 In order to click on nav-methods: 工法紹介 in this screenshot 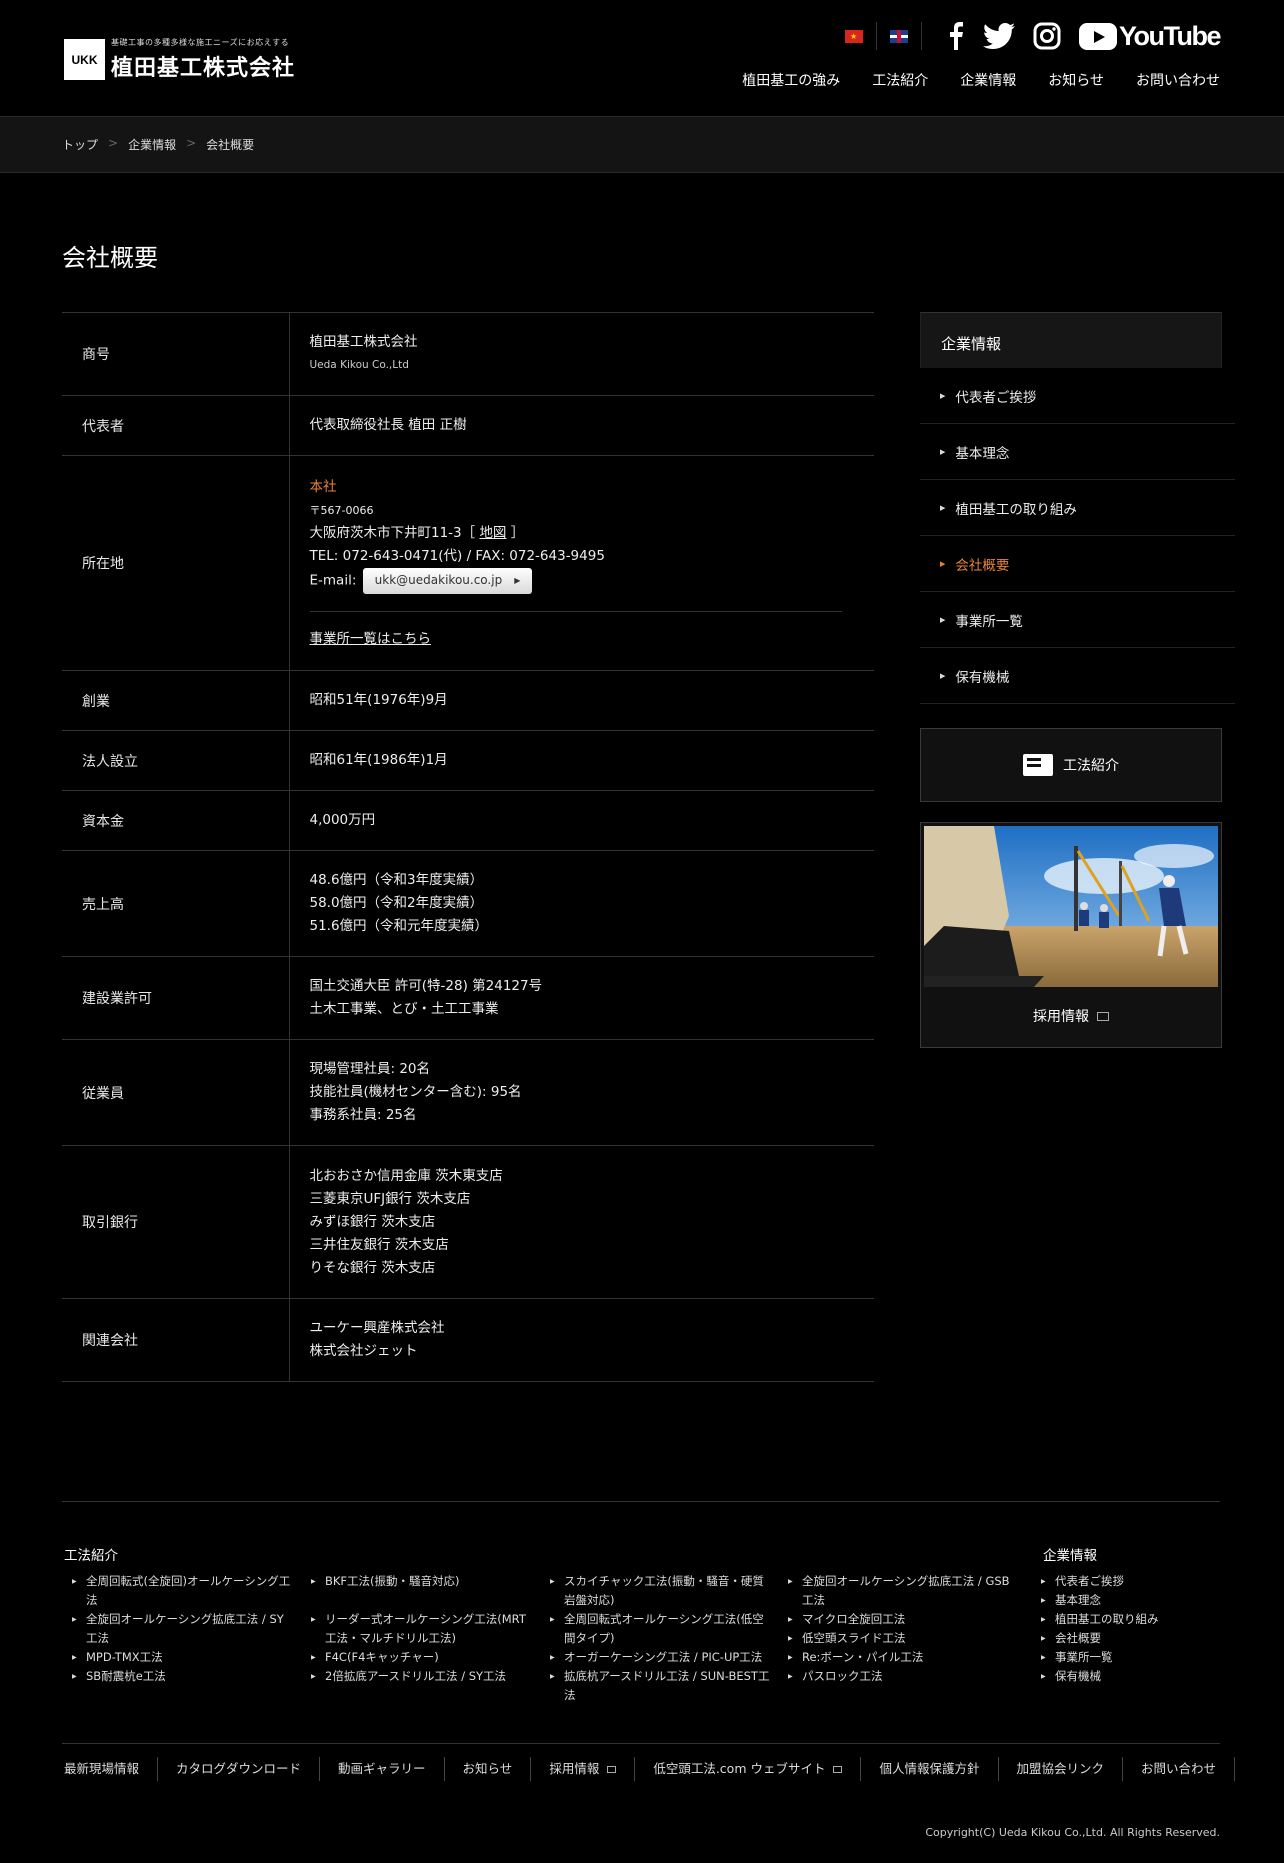, I will do `click(900, 80)`.